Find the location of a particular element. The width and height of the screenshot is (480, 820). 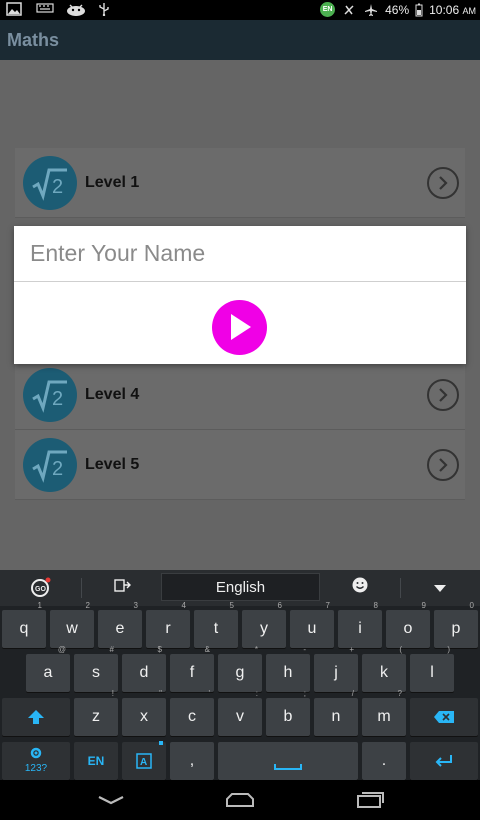

clock-time: 10:06 AM is located at coordinates (452, 10).